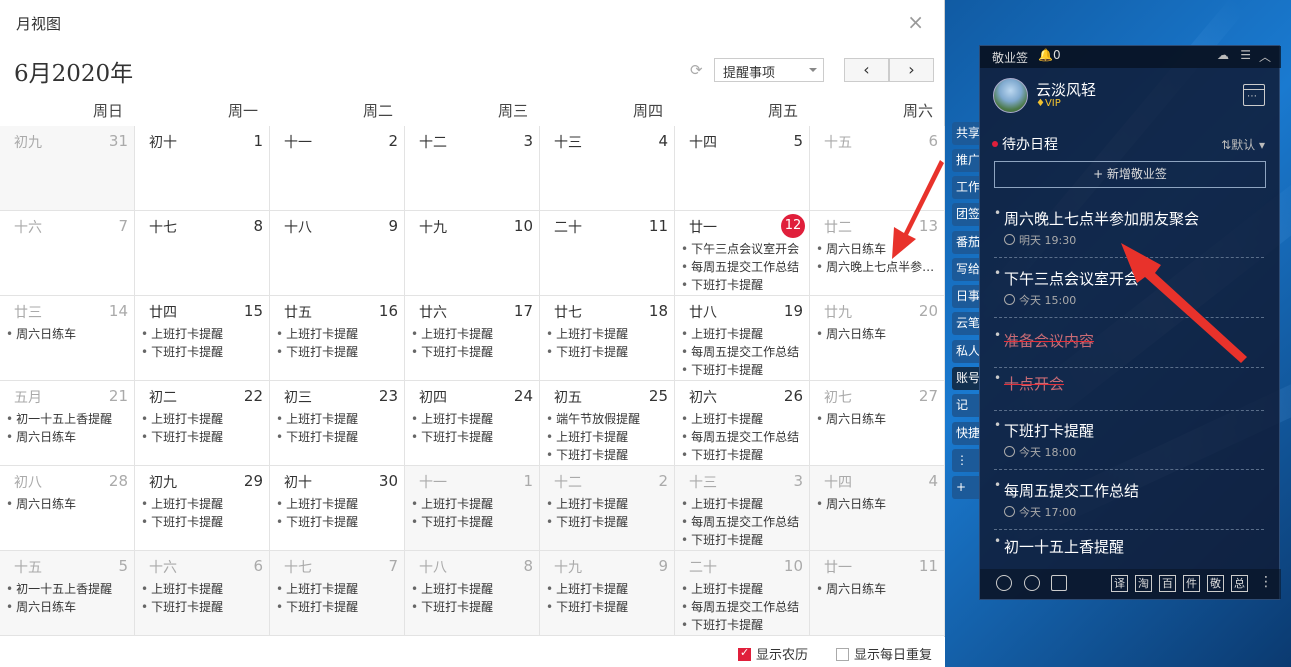 The width and height of the screenshot is (1291, 667). Describe the element at coordinates (966, 214) in the screenshot. I see `side-tab: 团签` at that location.